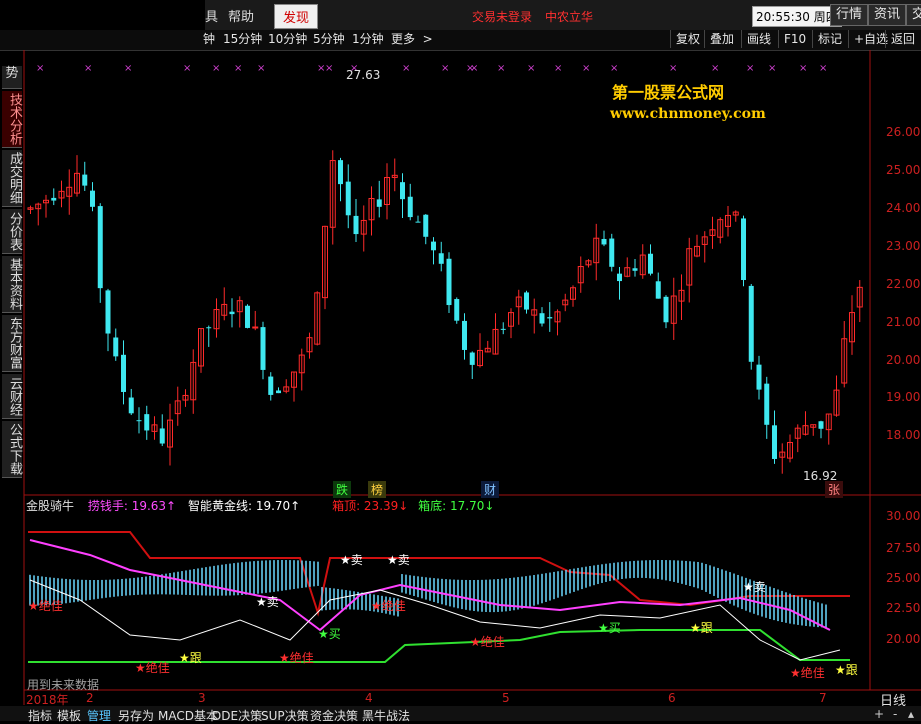  I want to click on expand-icon: ▴, so click(911, 714).